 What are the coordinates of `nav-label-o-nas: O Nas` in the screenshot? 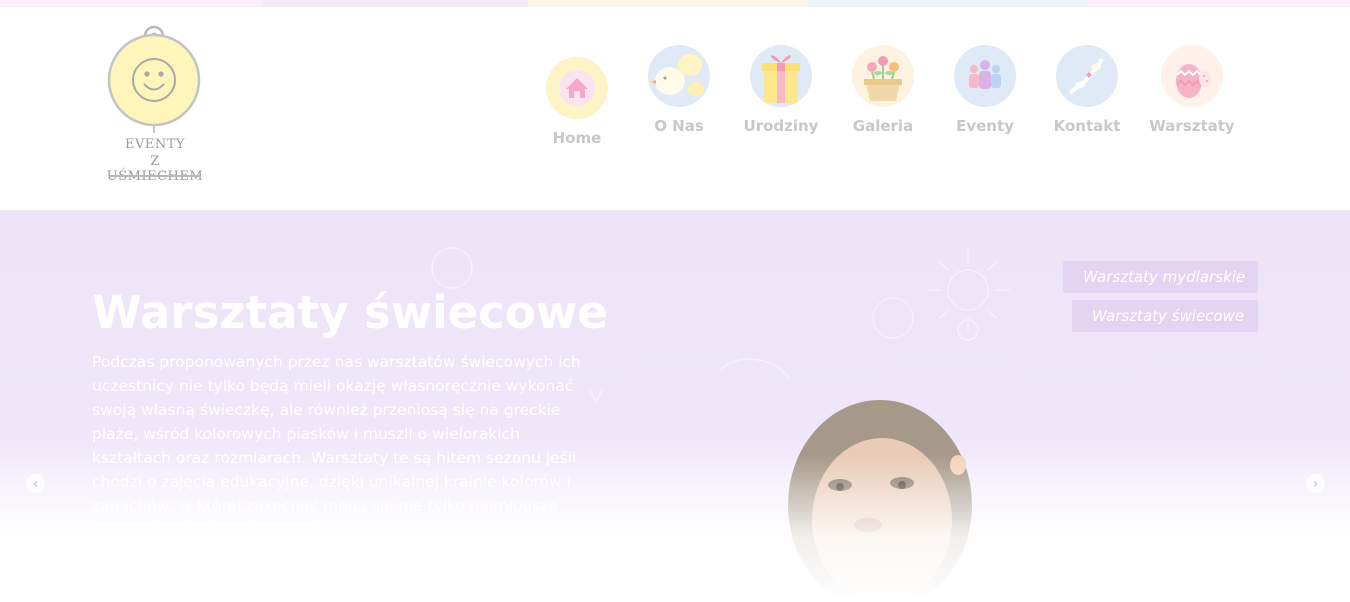 It's located at (679, 126).